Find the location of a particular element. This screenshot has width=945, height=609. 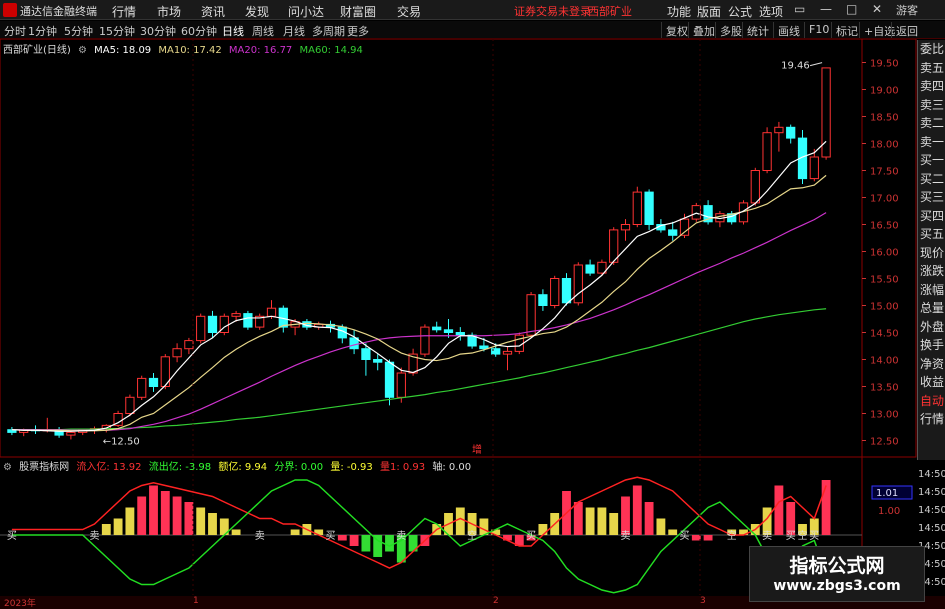

tab-weekly: 周线 is located at coordinates (263, 31).